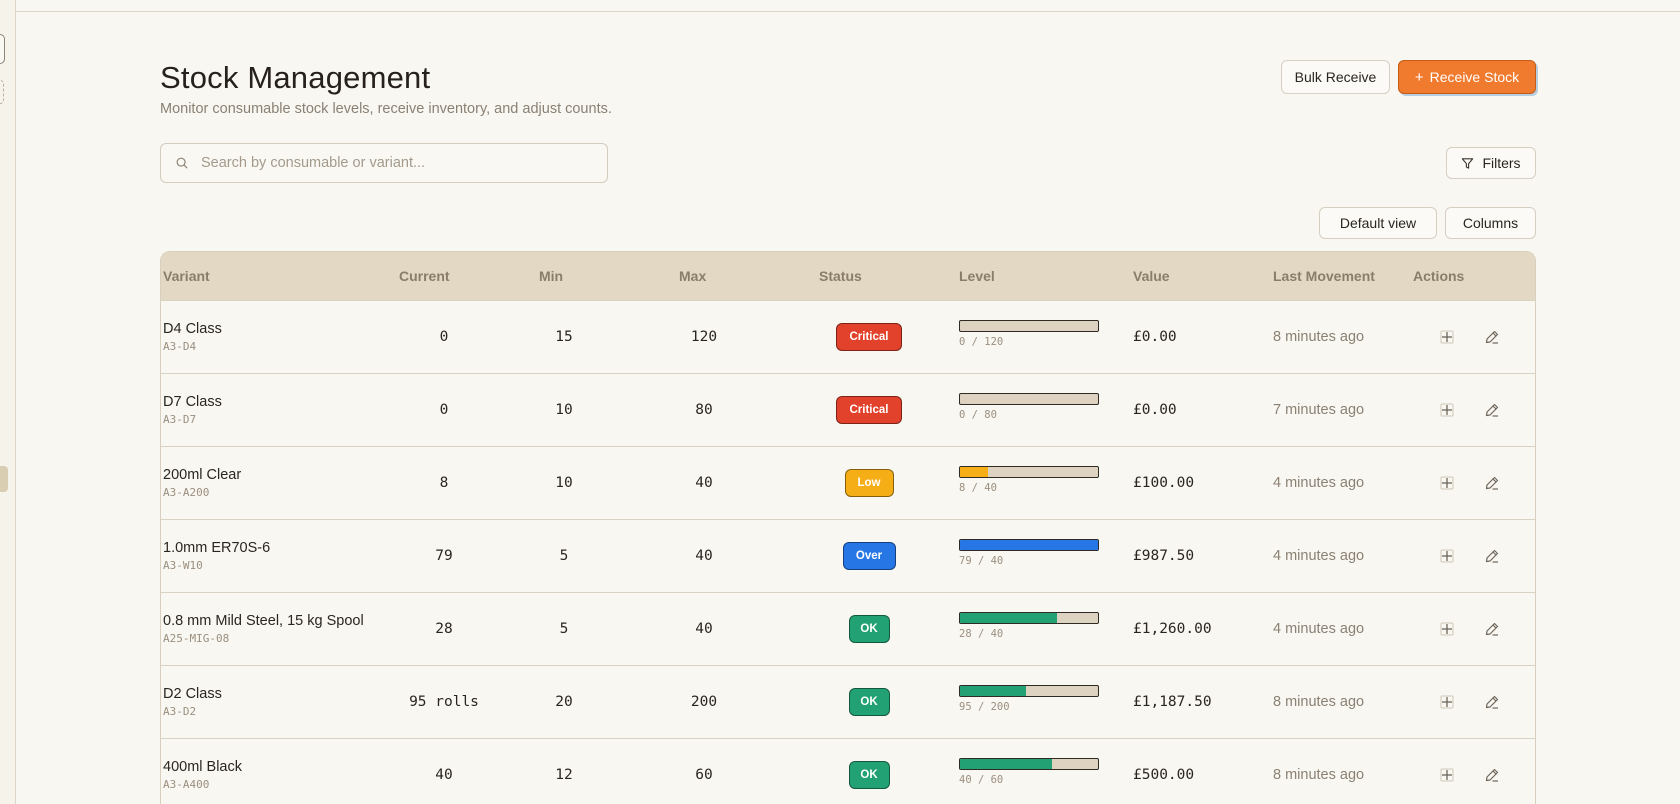  Describe the element at coordinates (444, 629) in the screenshot. I see `current-count: 28` at that location.